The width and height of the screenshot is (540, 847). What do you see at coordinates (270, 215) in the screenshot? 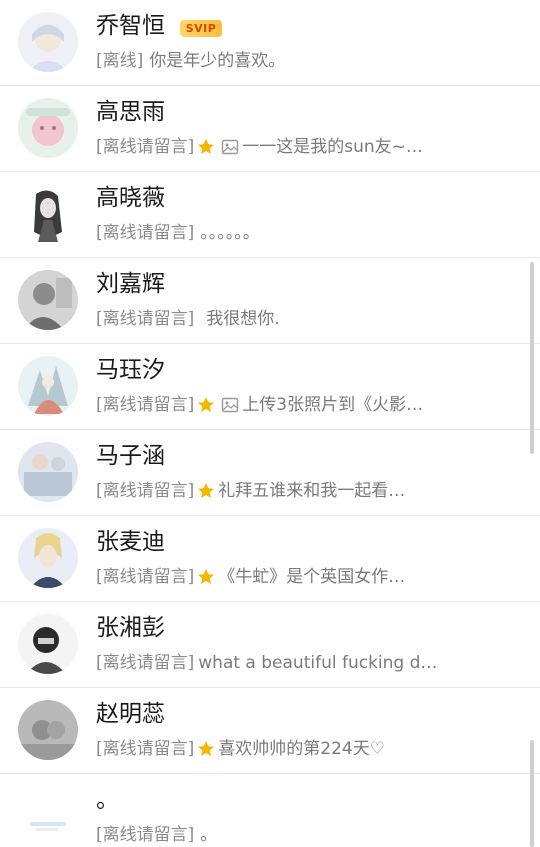
I see `contact-row-2: 高晓薇 [离线请留言] 。。。。。。` at bounding box center [270, 215].